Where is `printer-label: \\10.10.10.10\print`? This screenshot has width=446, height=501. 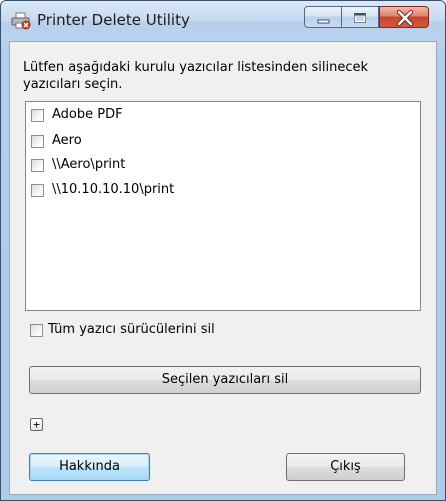 printer-label: \\10.10.10.10\print is located at coordinates (113, 189).